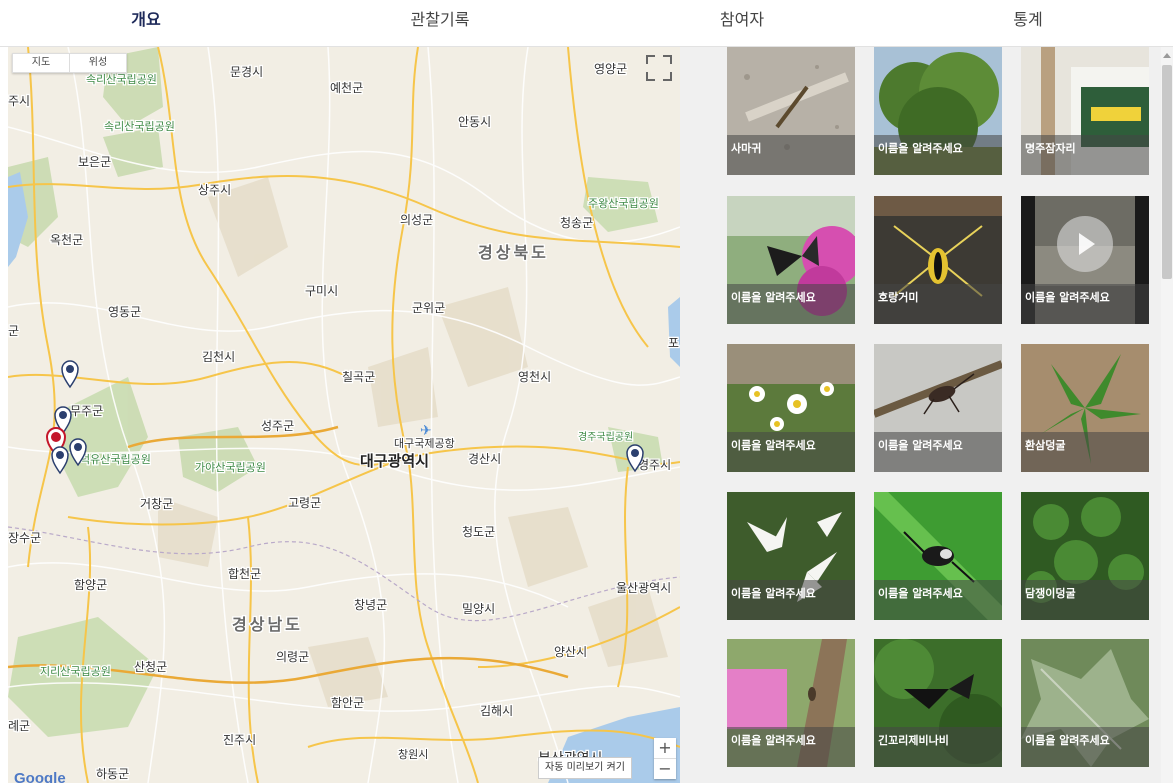 This screenshot has width=1173, height=783. Describe the element at coordinates (97, 63) in the screenshot. I see `map-type-satellite-button: 위성` at that location.